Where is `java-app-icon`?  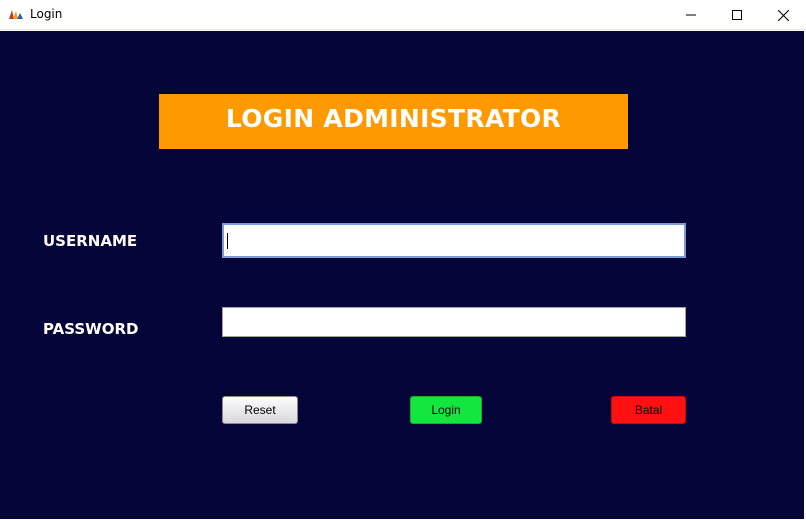
java-app-icon is located at coordinates (16, 14).